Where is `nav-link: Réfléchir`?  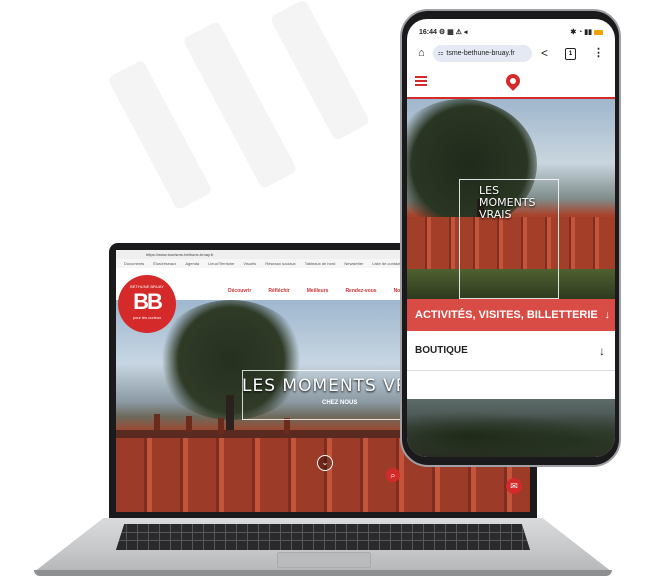 nav-link: Réfléchir is located at coordinates (278, 291).